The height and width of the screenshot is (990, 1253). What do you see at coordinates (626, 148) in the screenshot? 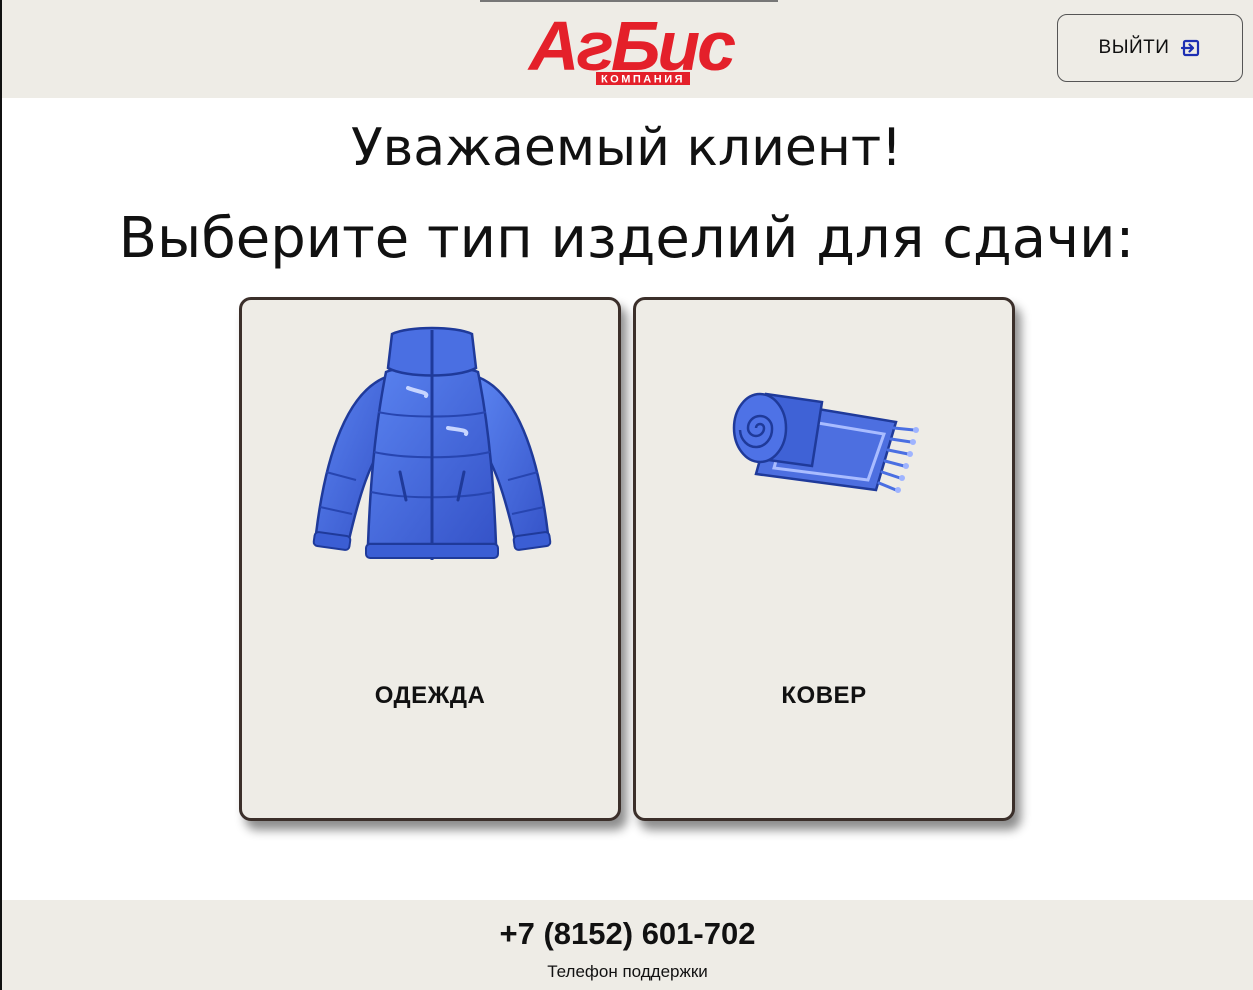
I see `greeting-title: Уважаемый клиент!` at bounding box center [626, 148].